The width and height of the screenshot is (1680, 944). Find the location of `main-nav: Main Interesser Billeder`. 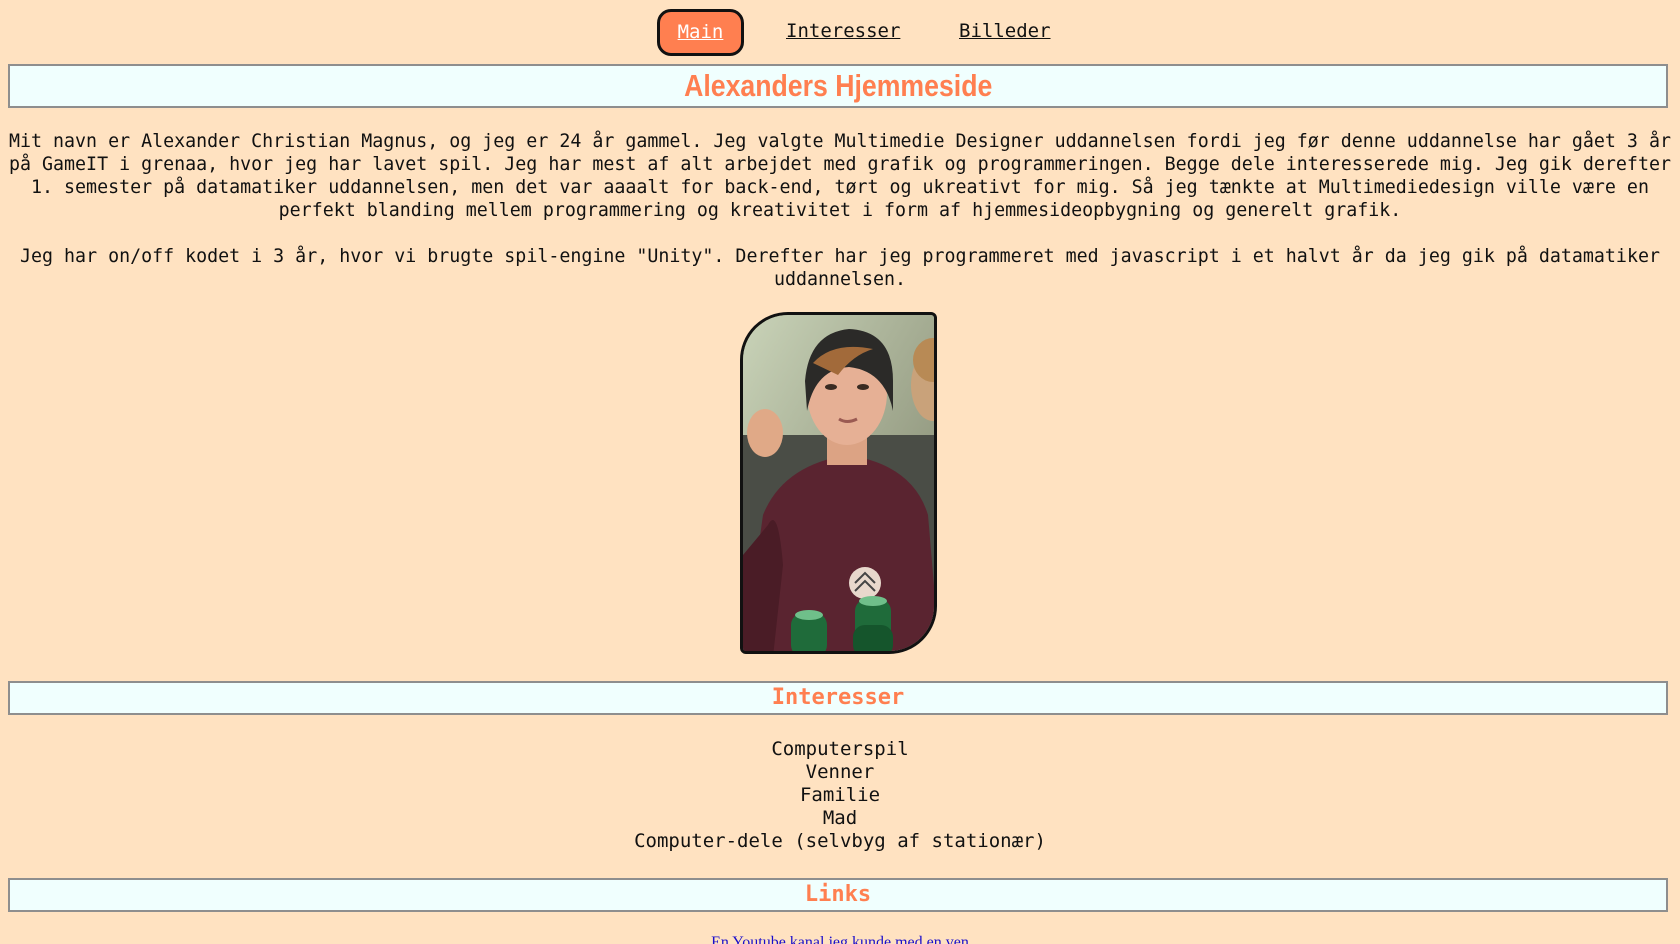

main-nav: Main Interesser Billeder is located at coordinates (840, 32).